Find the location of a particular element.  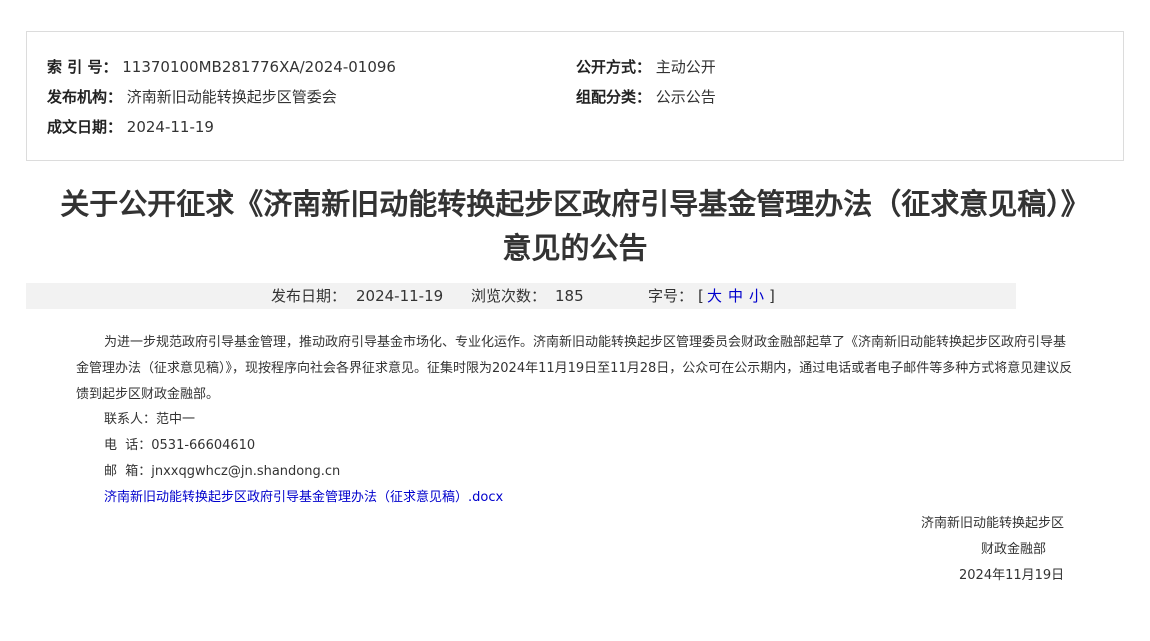

font-size-medium-link: 中 is located at coordinates (735, 296).